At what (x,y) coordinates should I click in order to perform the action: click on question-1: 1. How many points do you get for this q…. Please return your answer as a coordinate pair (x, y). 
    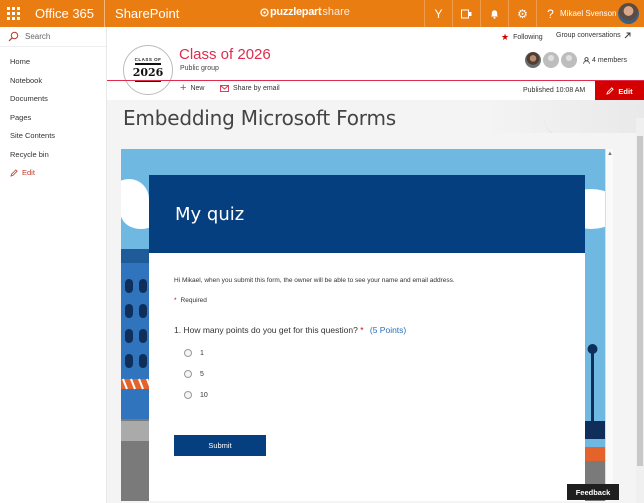
    Looking at the image, I should click on (290, 330).